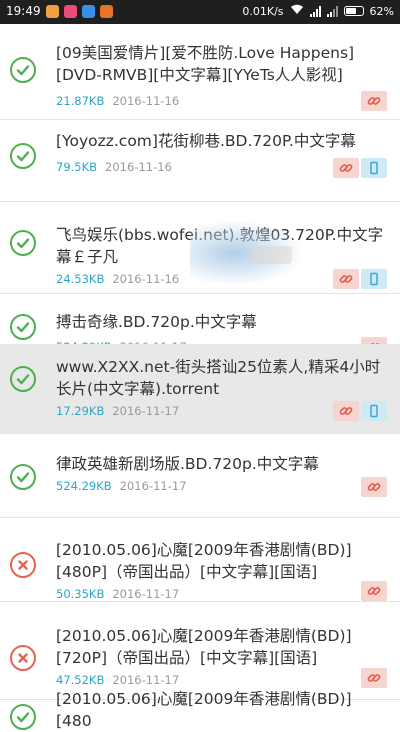  What do you see at coordinates (106, 11) in the screenshot?
I see `notification-app2-icon` at bounding box center [106, 11].